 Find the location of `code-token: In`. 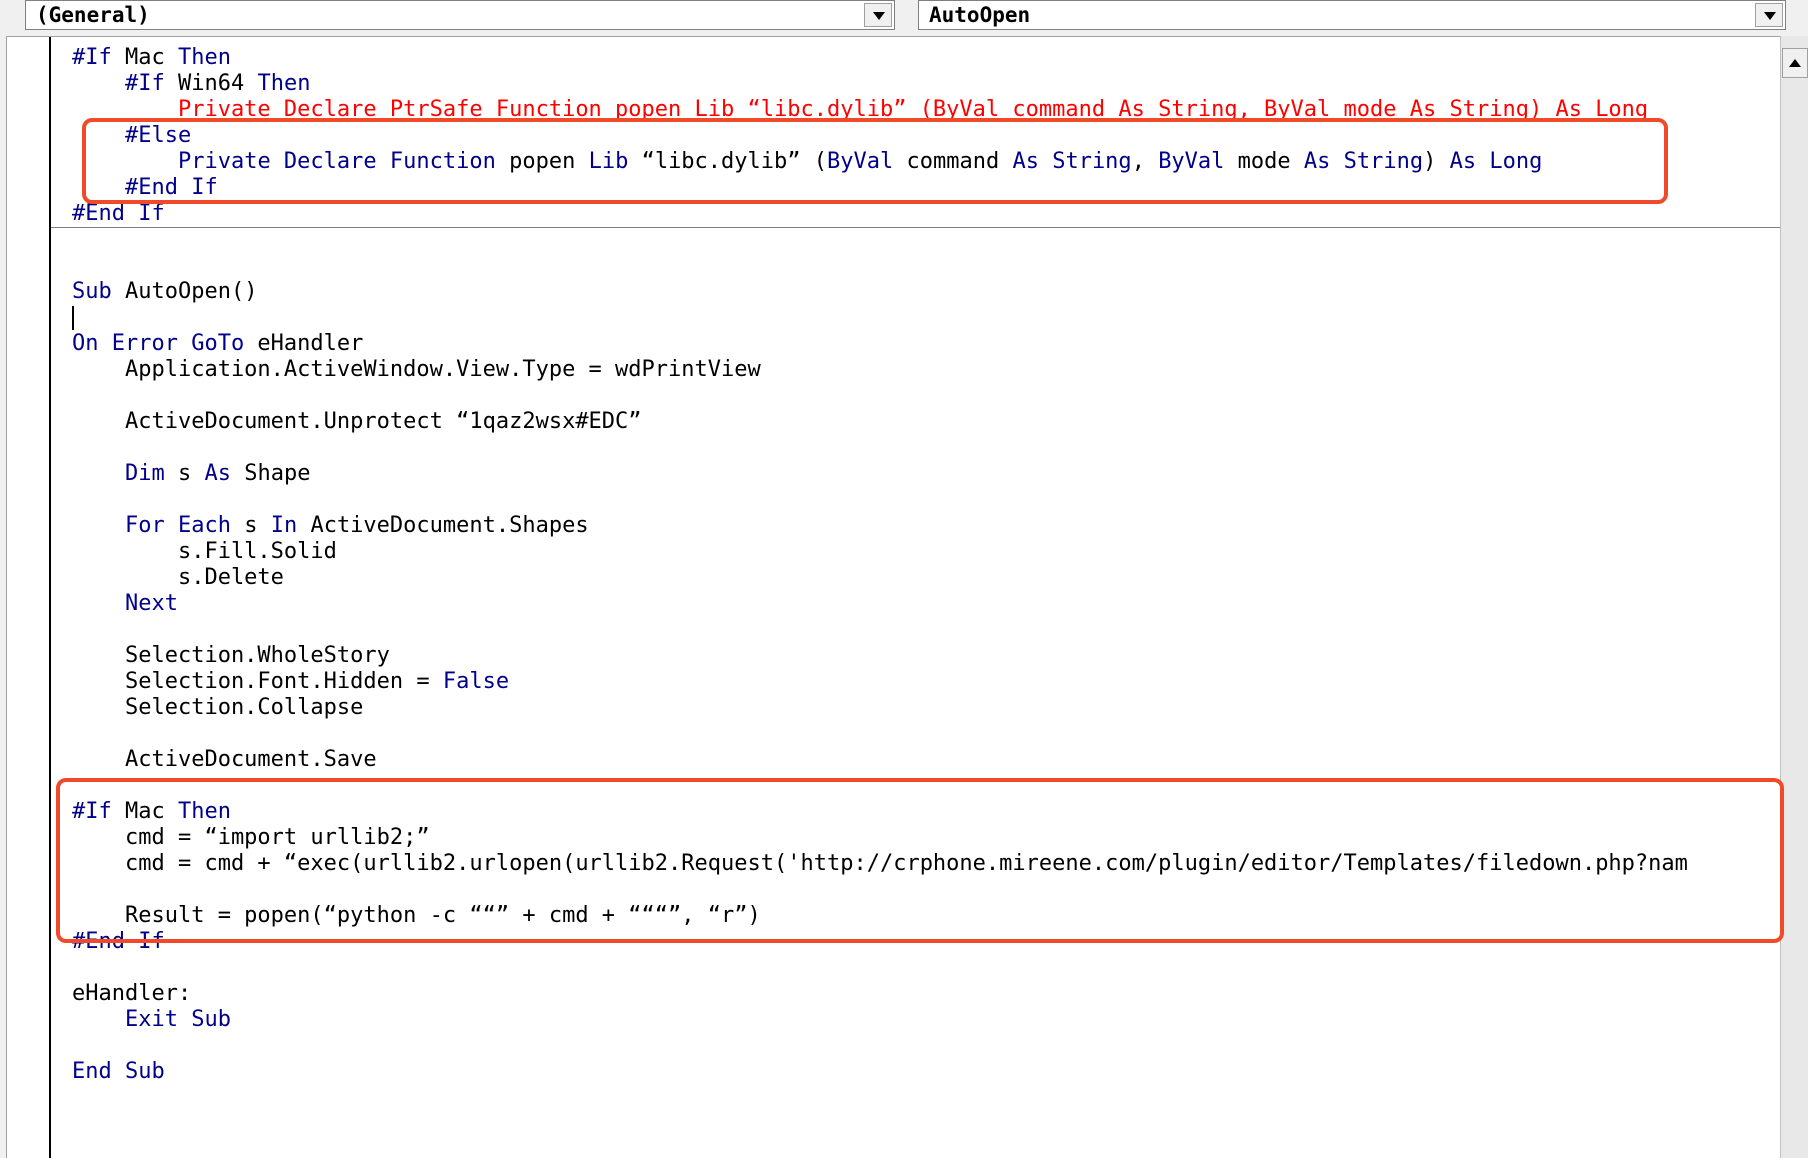

code-token: In is located at coordinates (284, 525).